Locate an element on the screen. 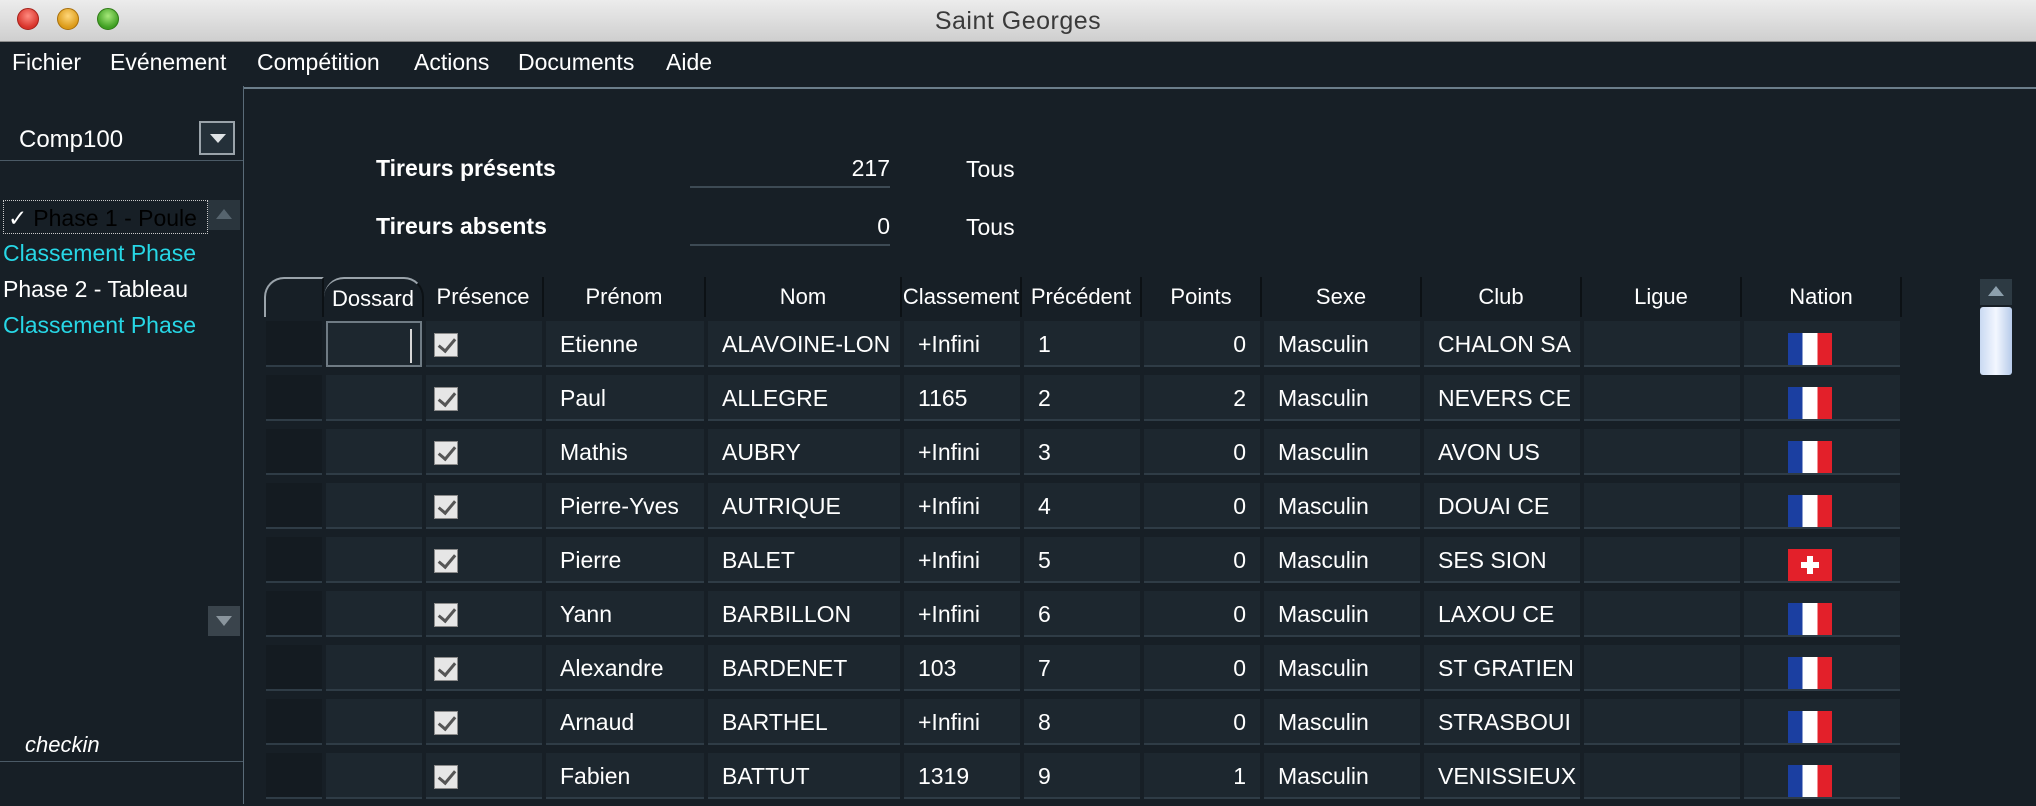 Image resolution: width=2036 pixels, height=806 pixels. phase-item: ✓ Phase 1 - Poule is located at coordinates (105, 217).